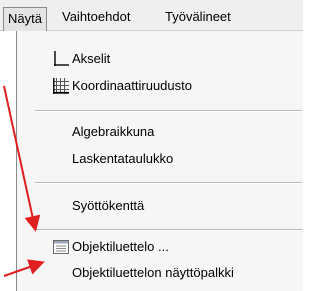 This screenshot has height=291, width=320. What do you see at coordinates (61, 247) in the screenshot?
I see `list-icon` at bounding box center [61, 247].